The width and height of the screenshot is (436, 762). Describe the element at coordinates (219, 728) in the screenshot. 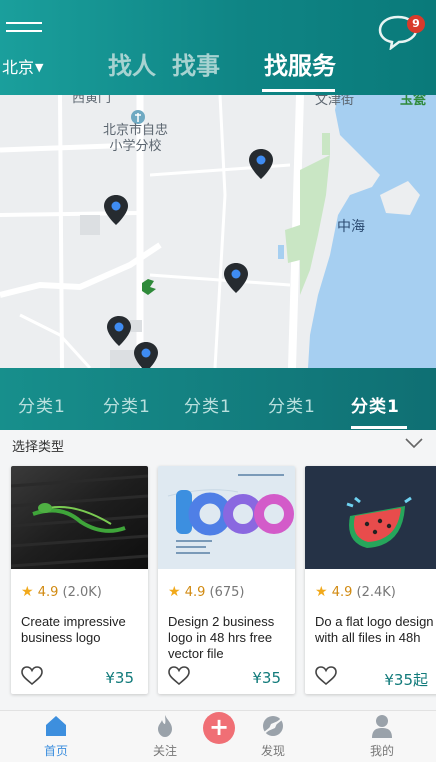

I see `add-button: +` at that location.